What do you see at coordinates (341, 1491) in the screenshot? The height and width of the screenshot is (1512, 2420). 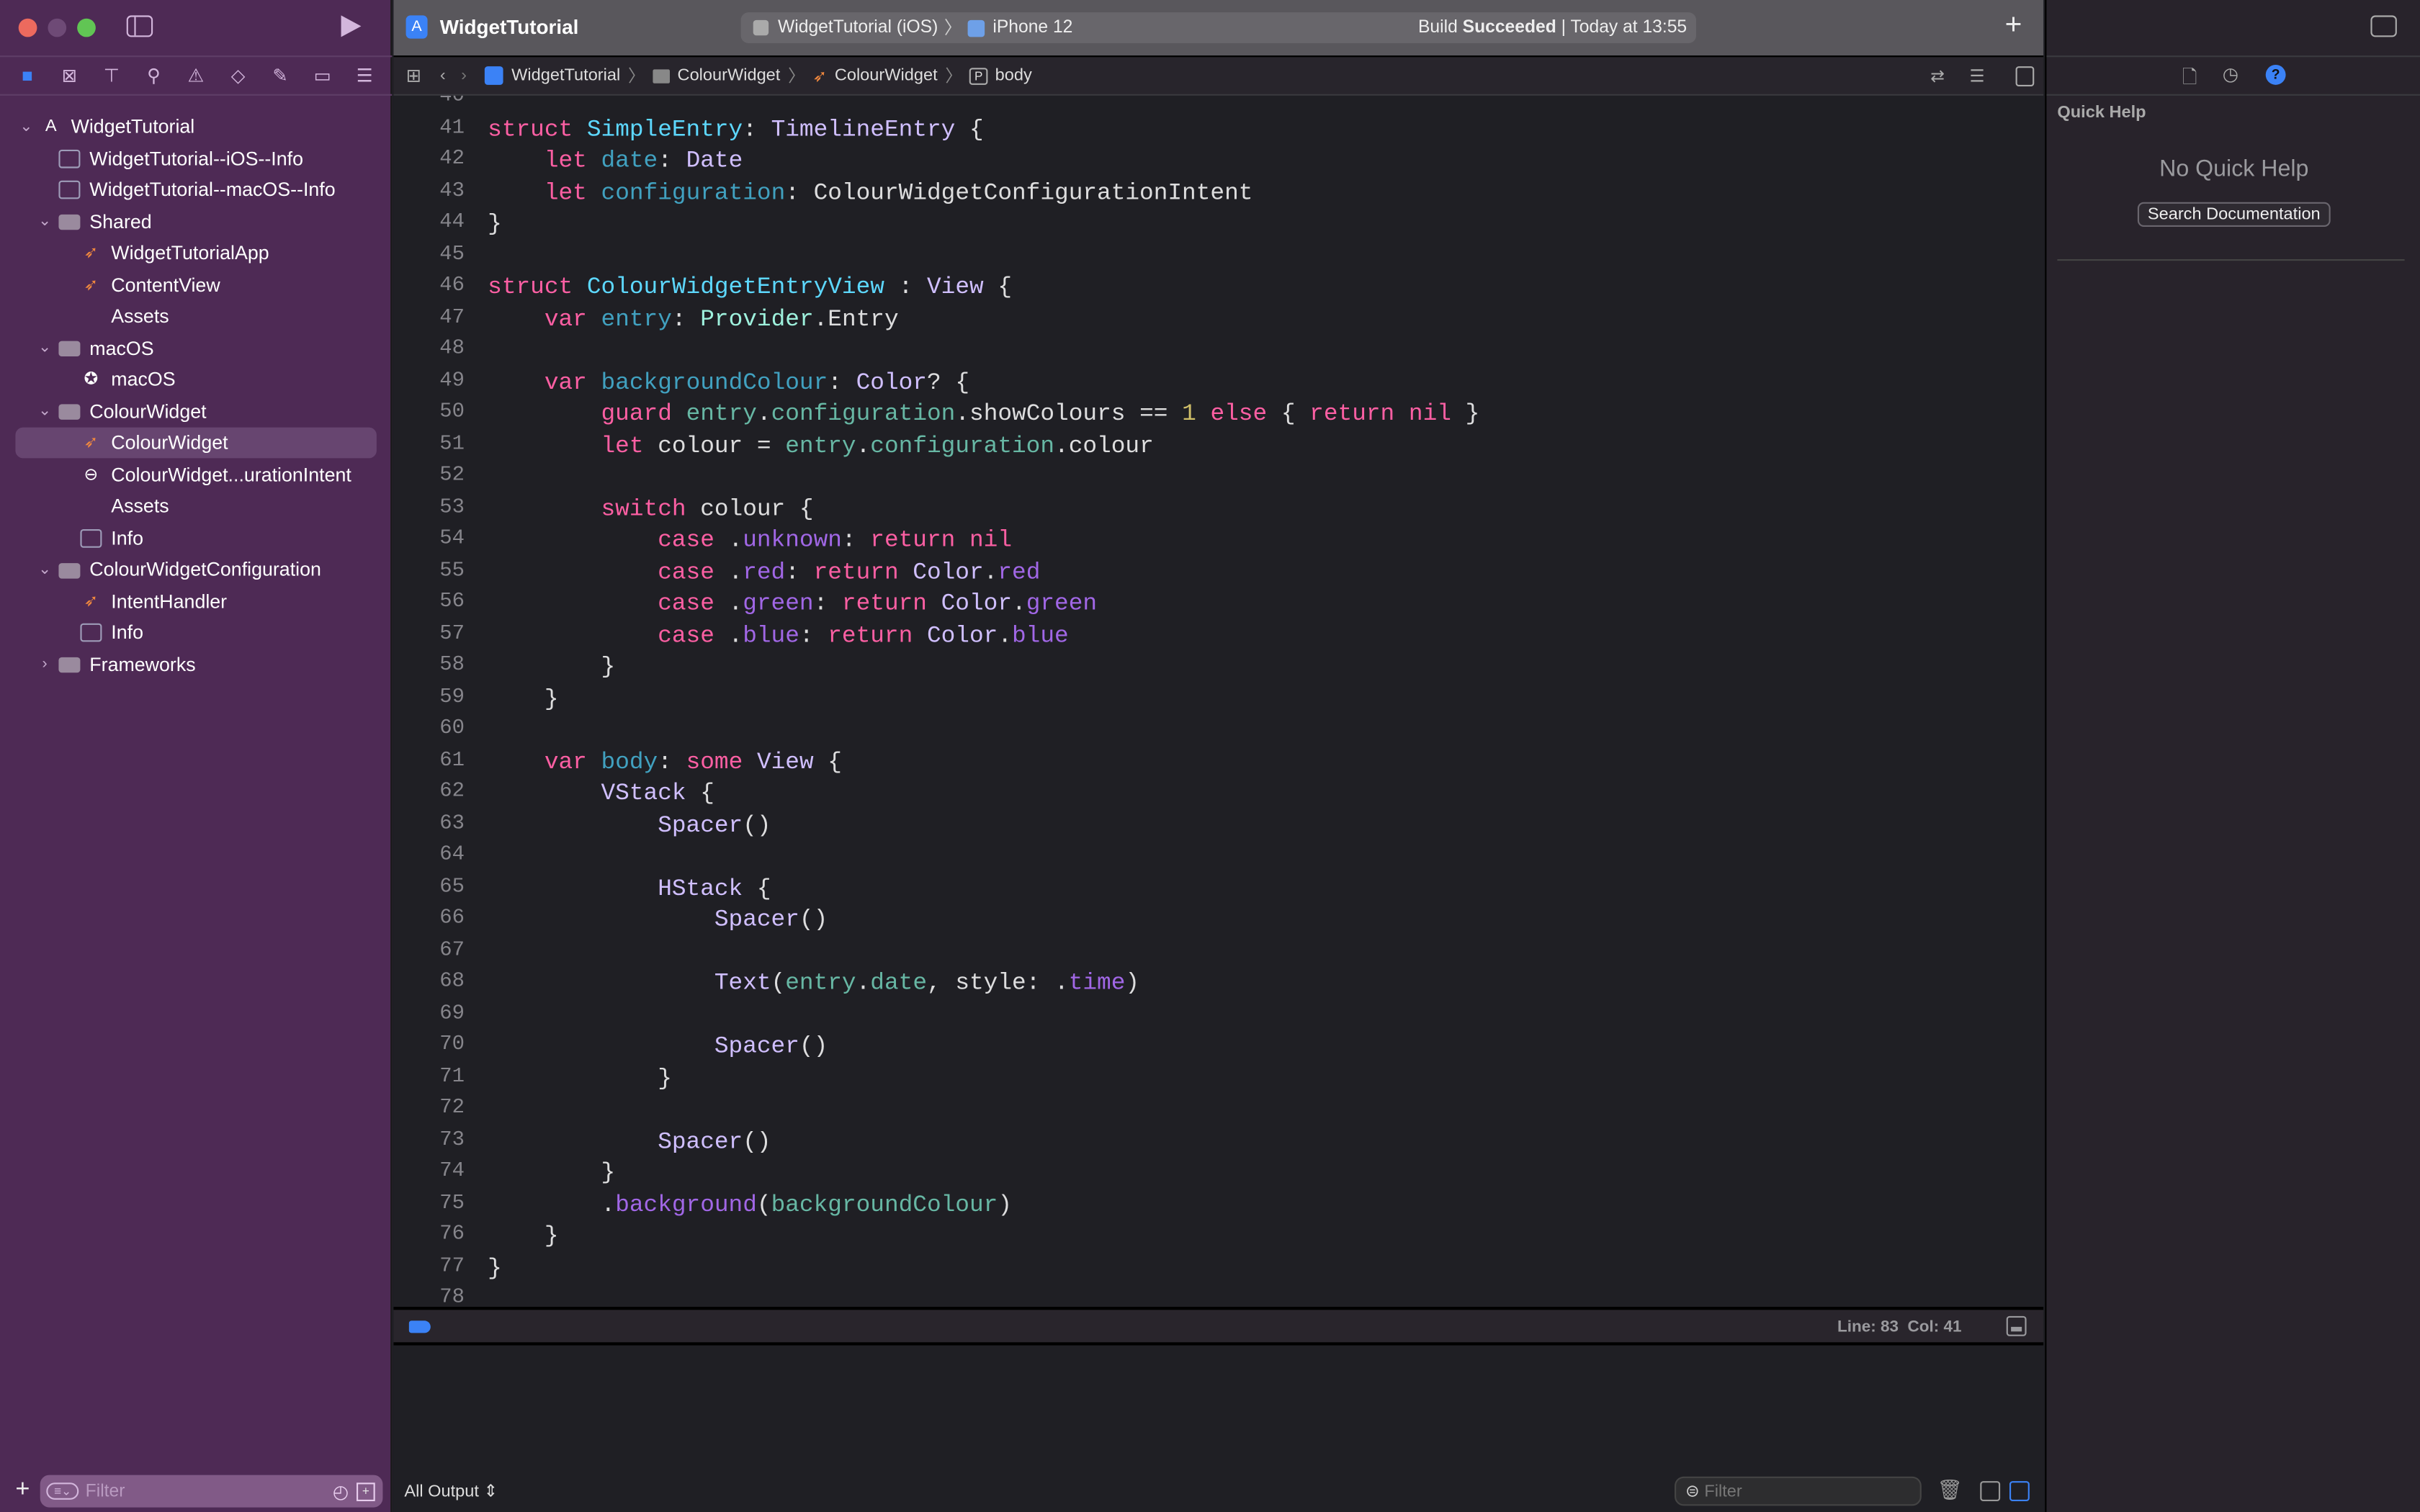 I see `recent-files-icon: ◴` at bounding box center [341, 1491].